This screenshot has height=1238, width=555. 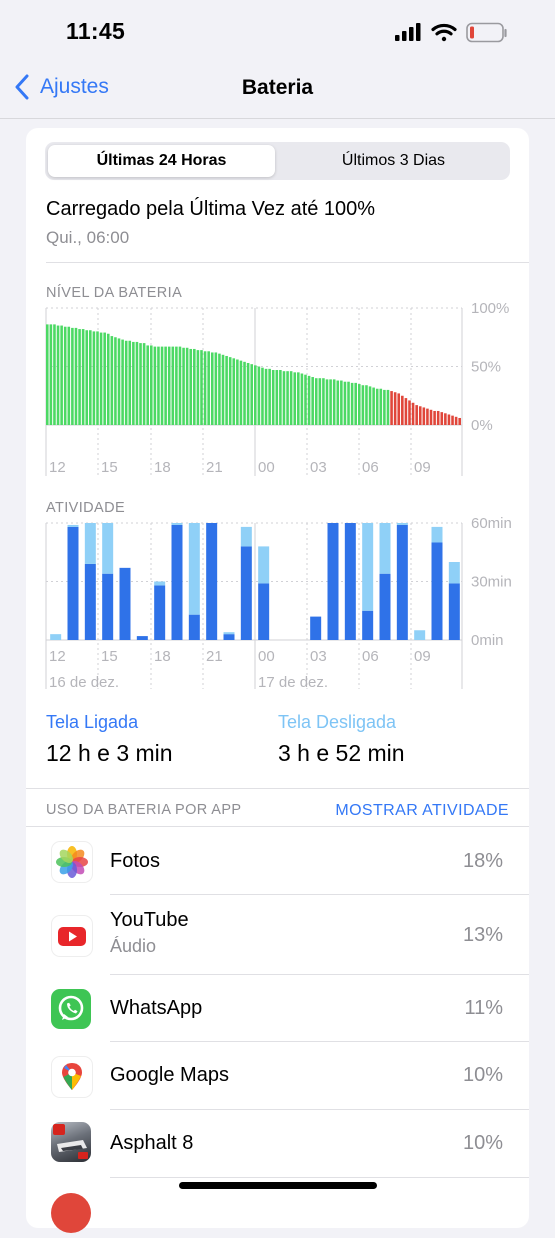 I want to click on app-row-asphalt-8: Asphalt 8 10%, so click(x=277, y=1144).